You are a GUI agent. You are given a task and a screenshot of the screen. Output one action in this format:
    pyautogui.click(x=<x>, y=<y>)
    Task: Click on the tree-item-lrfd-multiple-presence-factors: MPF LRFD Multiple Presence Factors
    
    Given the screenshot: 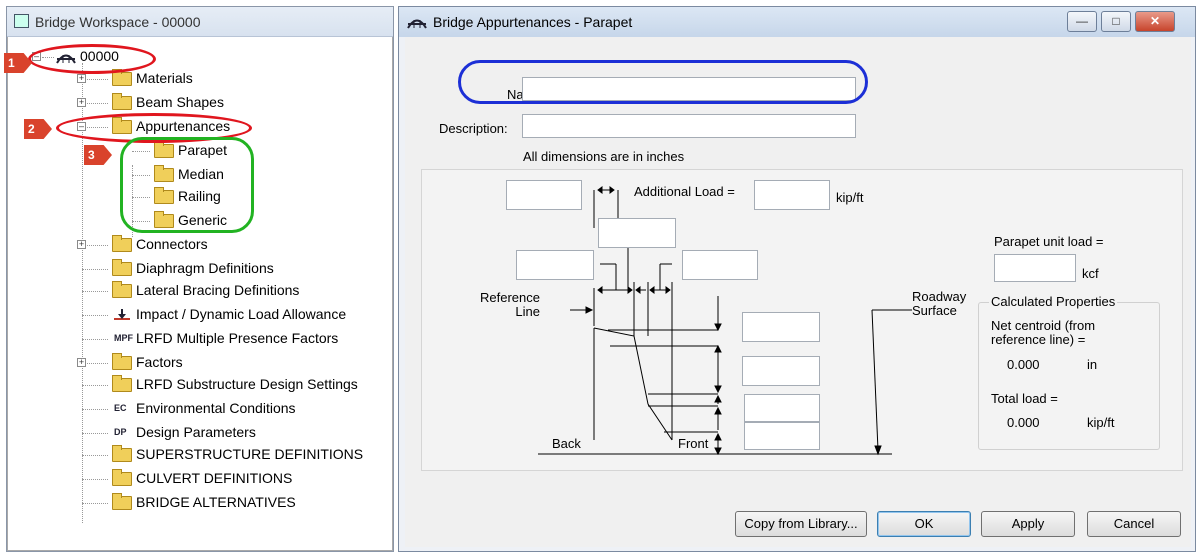 What is the action you would take?
    pyautogui.click(x=252, y=339)
    